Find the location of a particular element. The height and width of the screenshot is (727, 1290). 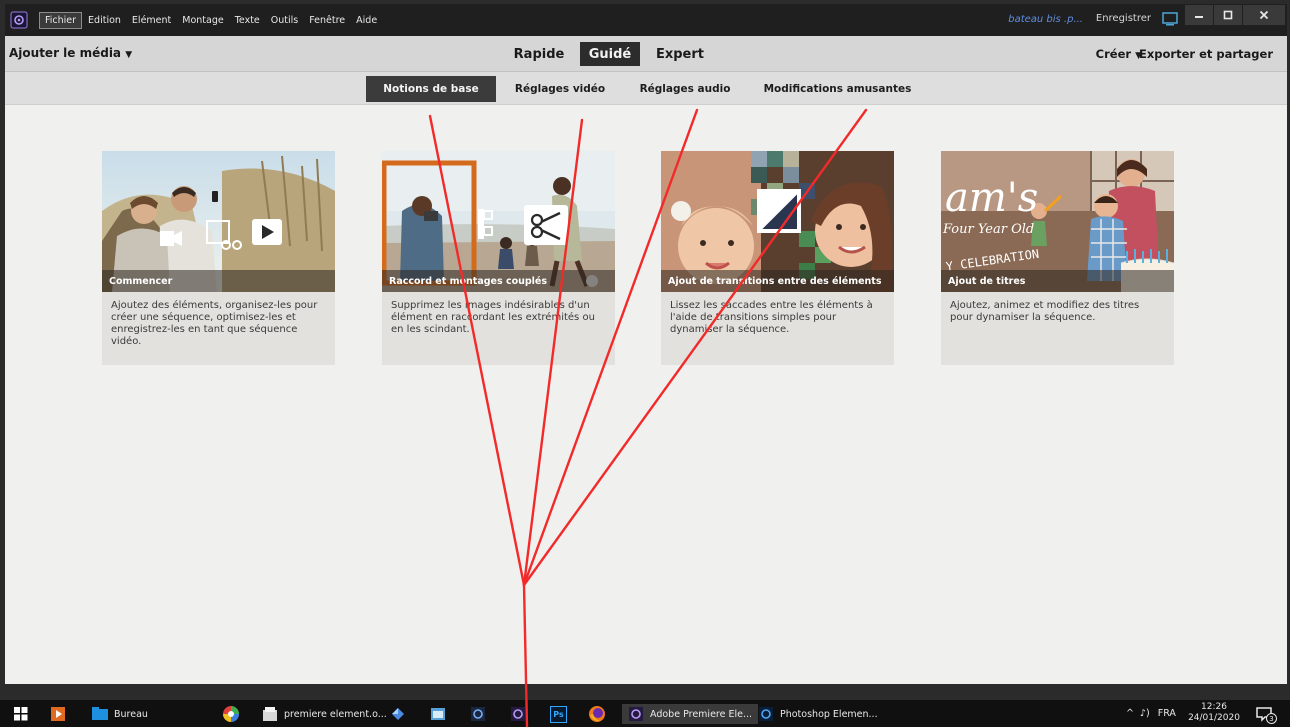

diamond-app-icon is located at coordinates (398, 714).